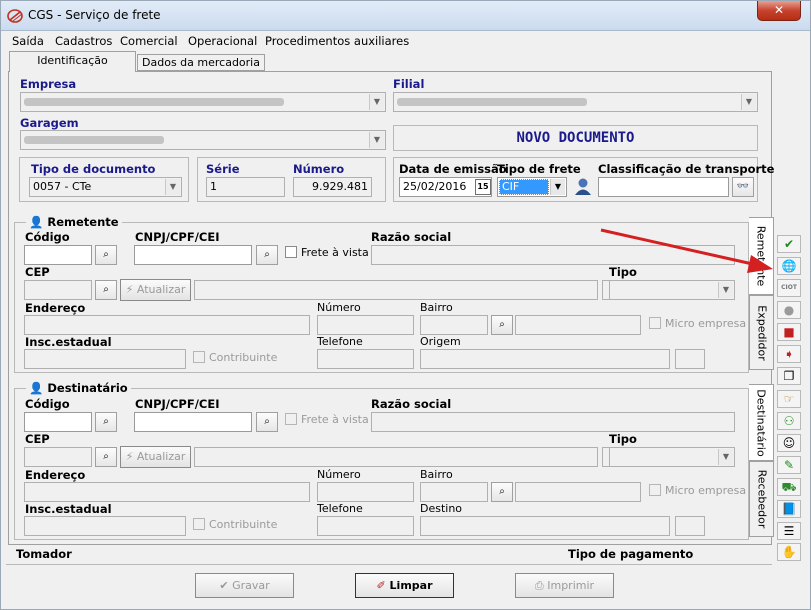 Image resolution: width=811 pixels, height=610 pixels. Describe the element at coordinates (365, 492) in the screenshot. I see `dest-numero-field` at that location.